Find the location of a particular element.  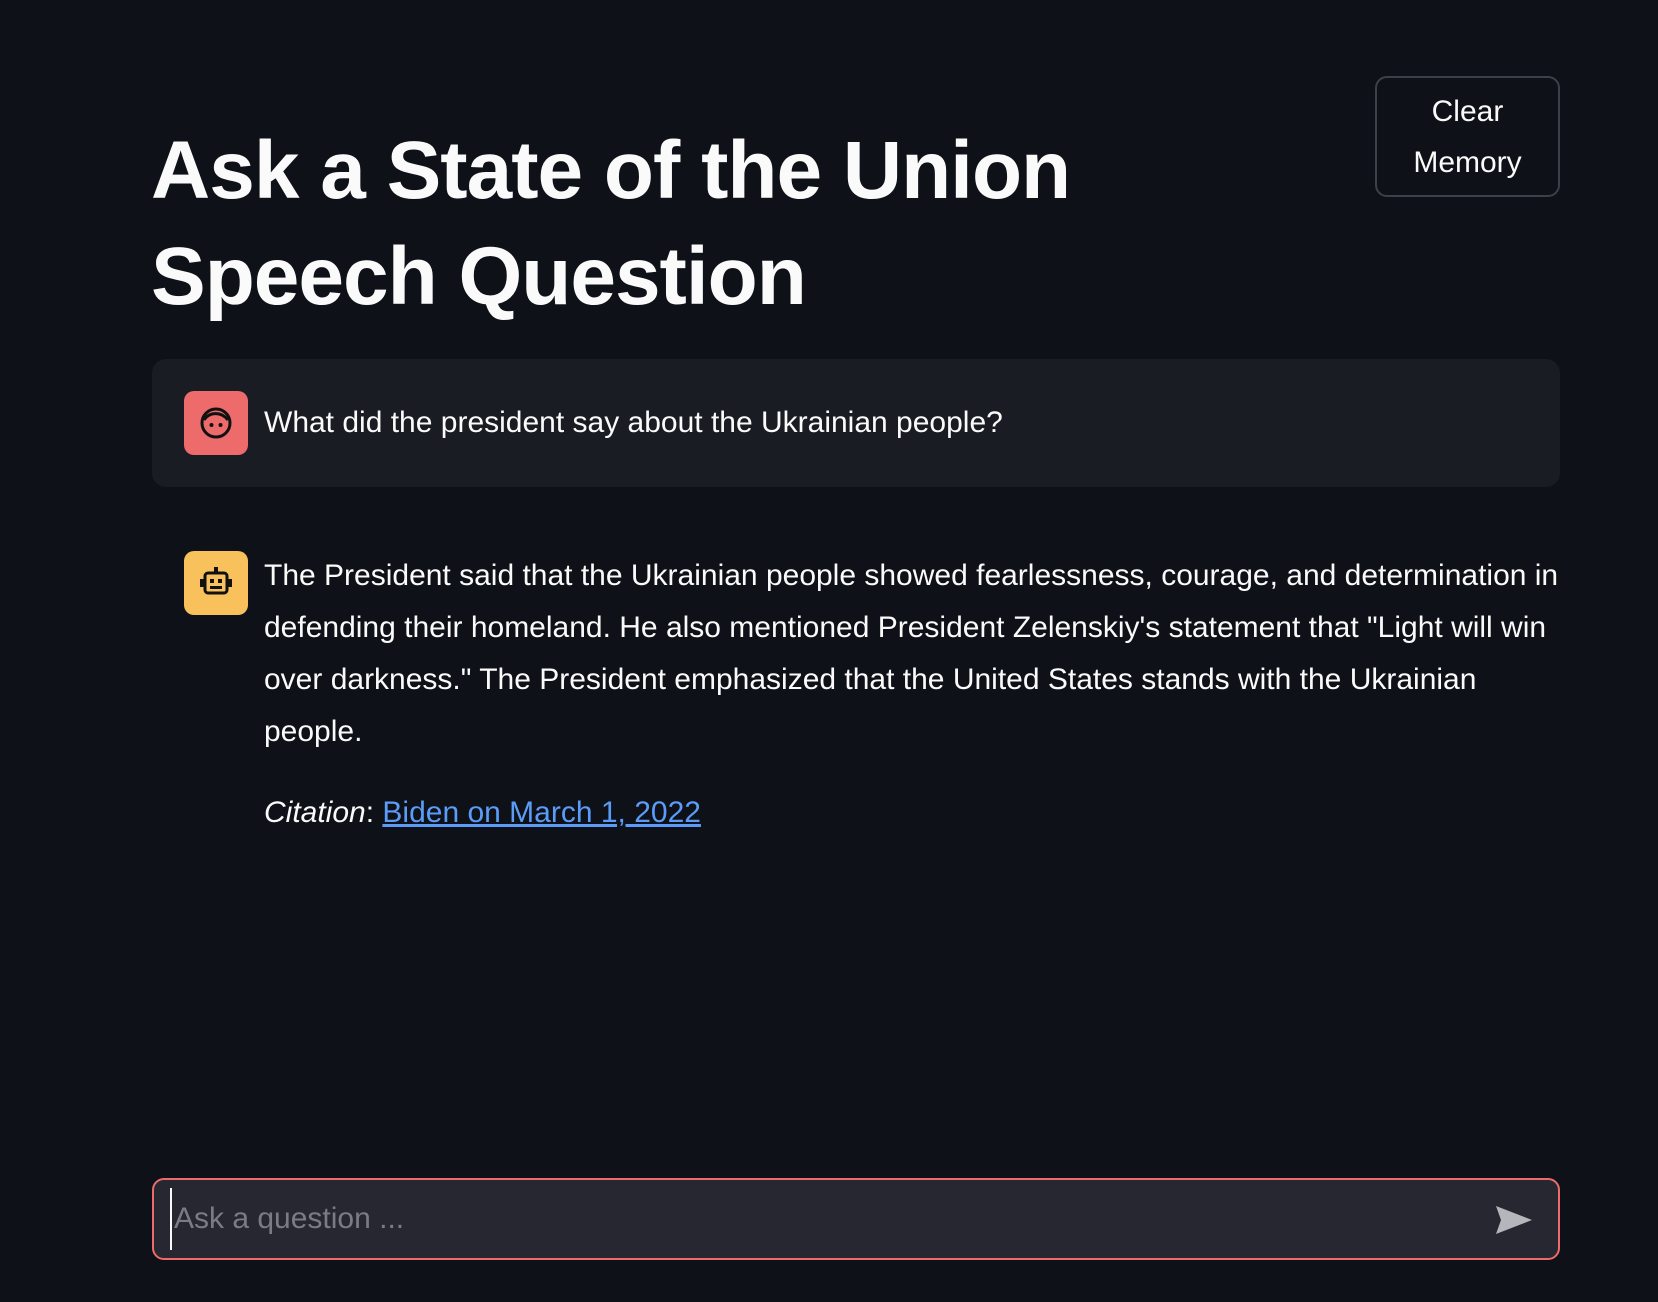

page-title: Ask a State of the Union Speech Question is located at coordinates (611, 223).